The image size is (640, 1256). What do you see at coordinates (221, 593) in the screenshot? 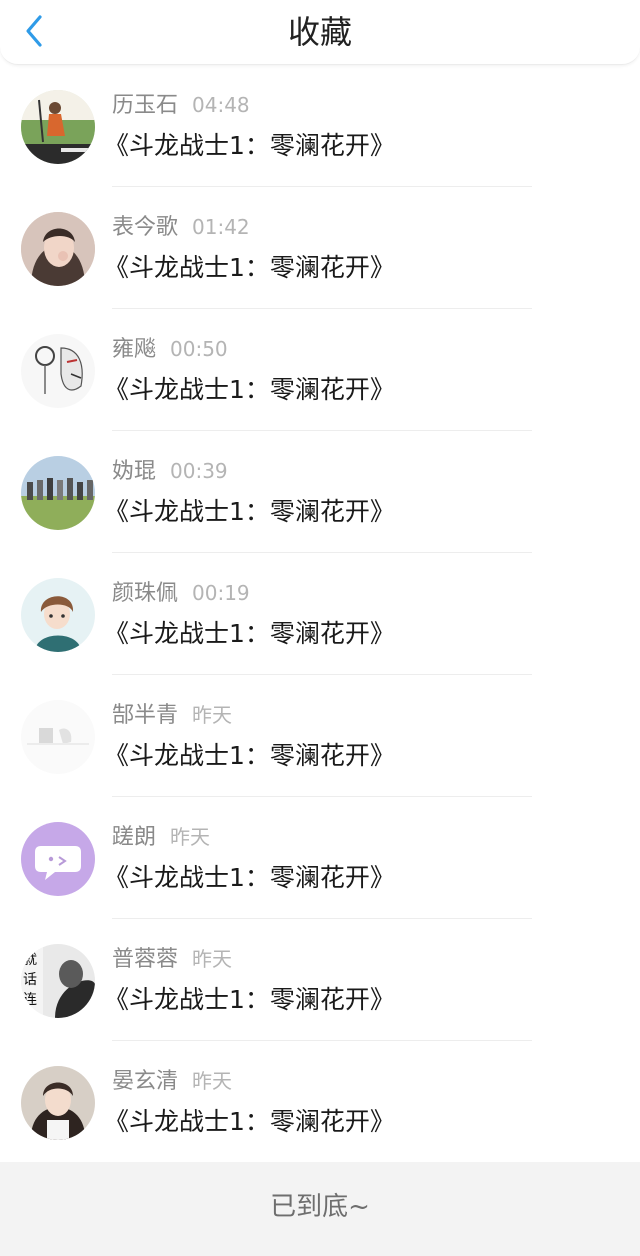
I see `timestamp: 00:19` at bounding box center [221, 593].